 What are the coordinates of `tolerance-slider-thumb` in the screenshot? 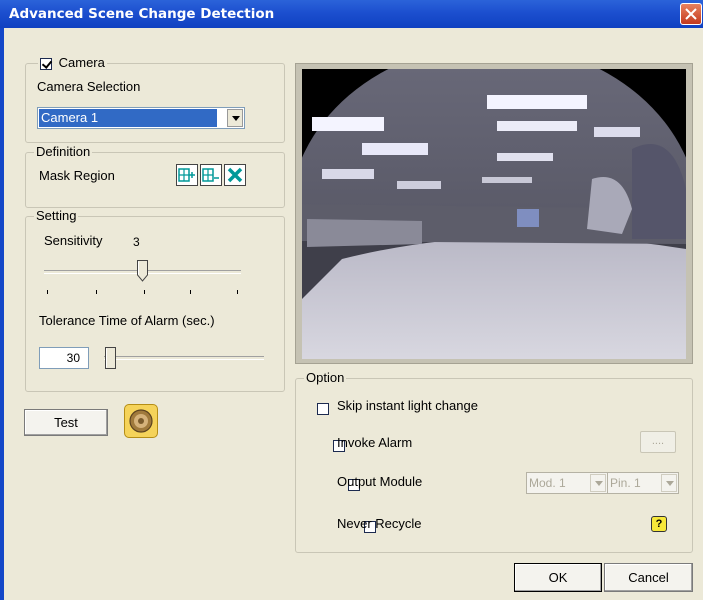 It's located at (110, 358).